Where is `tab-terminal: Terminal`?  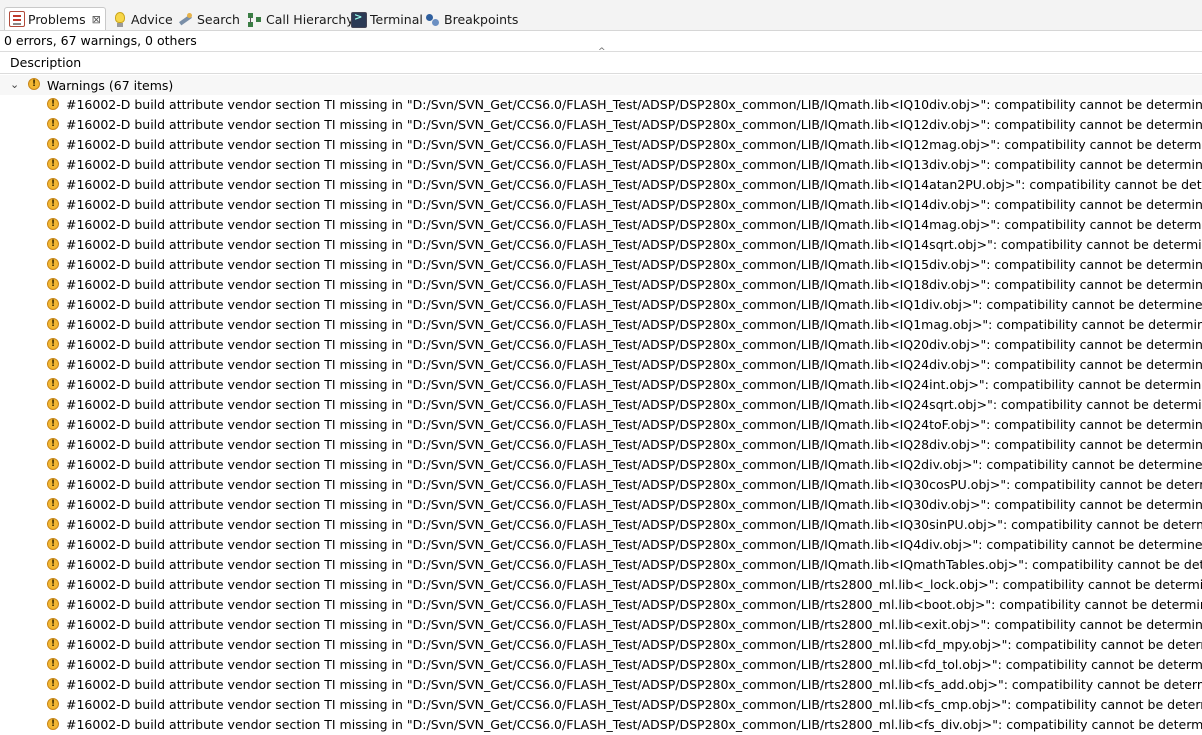
tab-terminal: Terminal is located at coordinates (387, 19).